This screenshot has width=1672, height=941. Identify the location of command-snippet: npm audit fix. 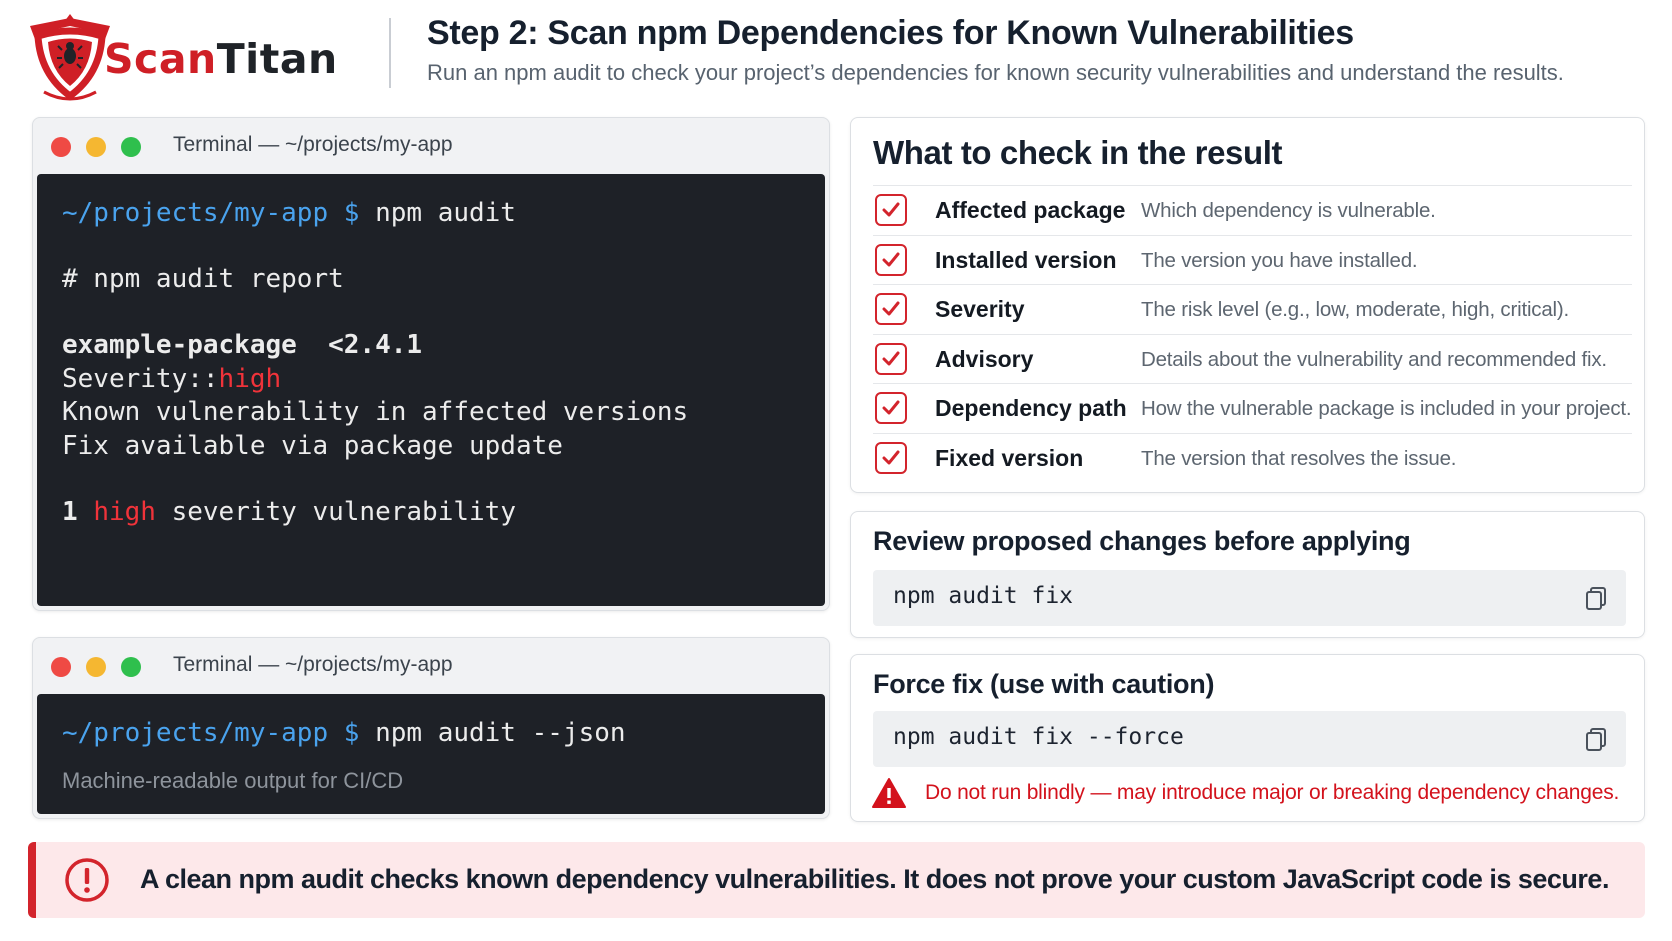
(1249, 598).